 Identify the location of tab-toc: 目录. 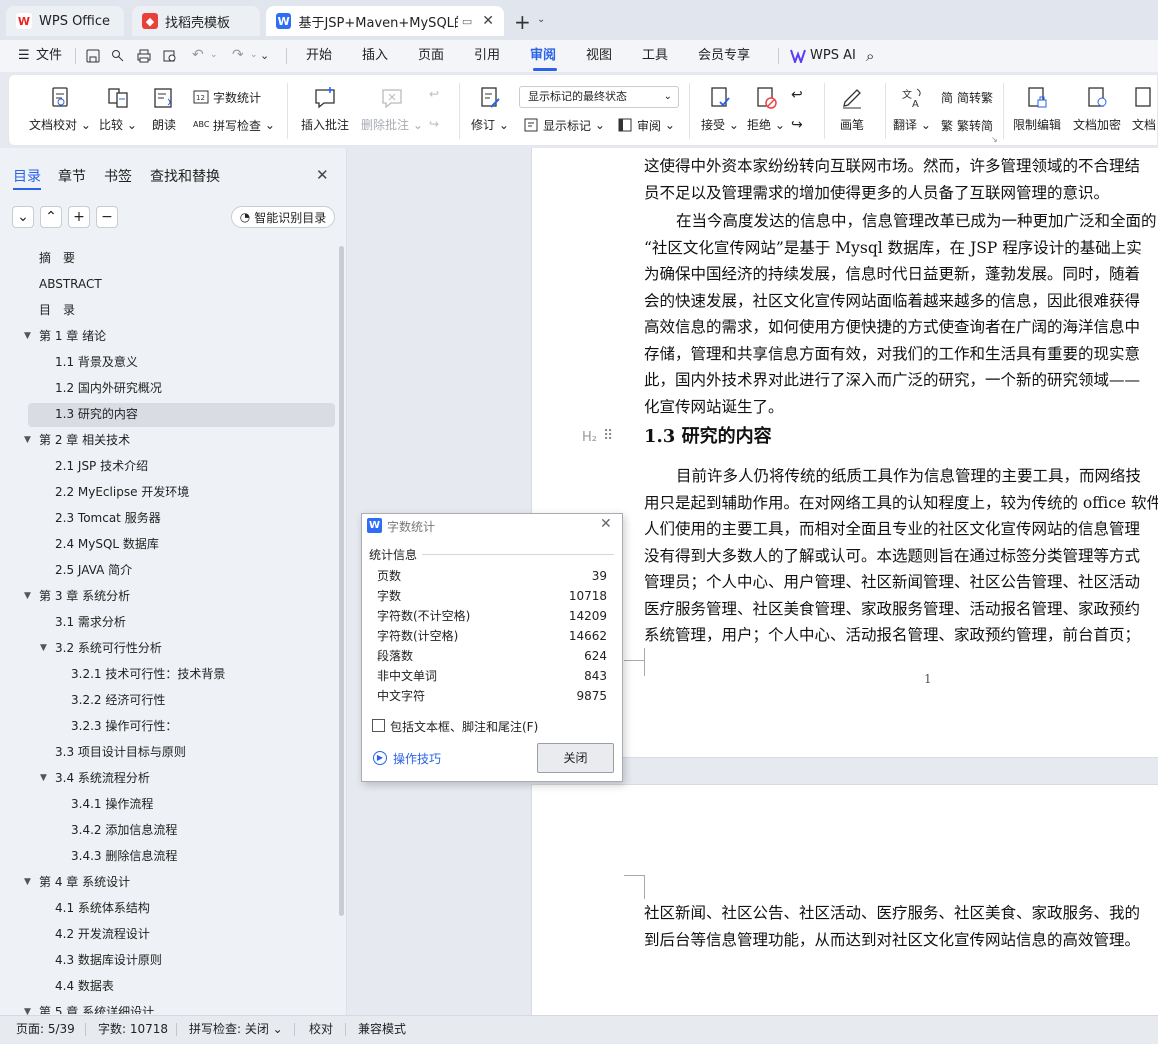
(27, 176).